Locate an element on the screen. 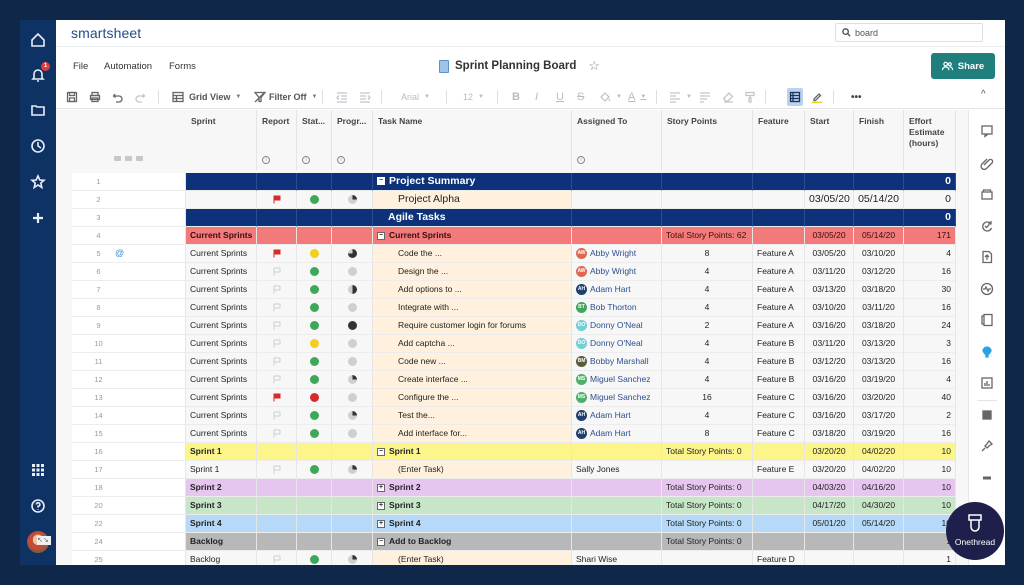  undo-icon is located at coordinates (118, 97).